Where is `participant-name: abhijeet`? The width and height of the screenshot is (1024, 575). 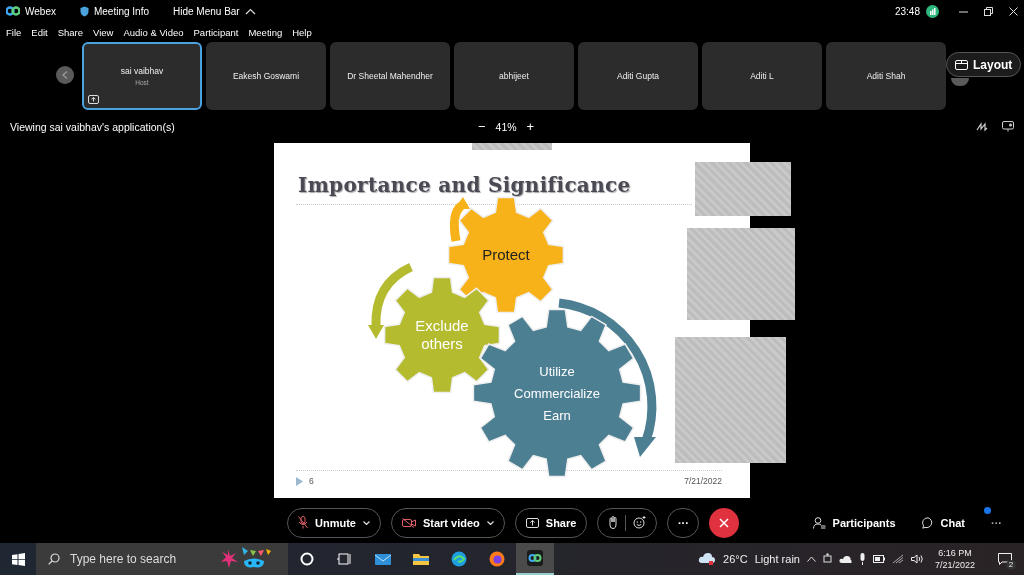
participant-name: abhijeet is located at coordinates (514, 76).